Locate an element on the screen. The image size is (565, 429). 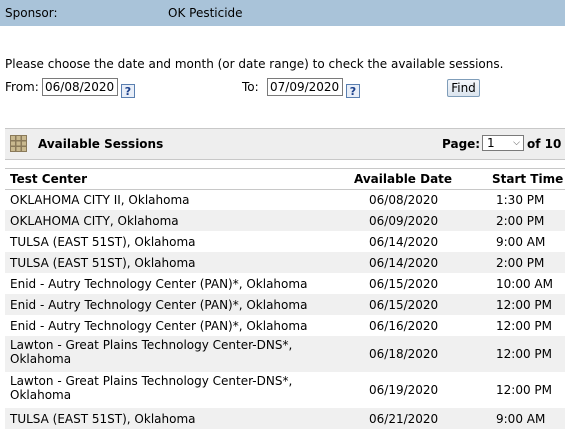
cell-date: 06/08/2020 is located at coordinates (404, 200).